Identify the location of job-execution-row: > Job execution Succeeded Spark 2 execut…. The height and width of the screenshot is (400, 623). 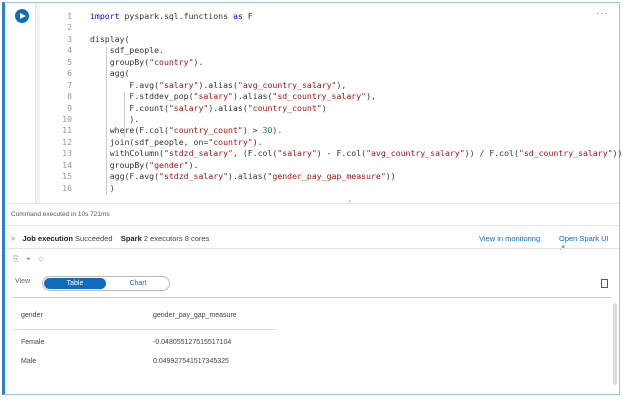
(311, 243).